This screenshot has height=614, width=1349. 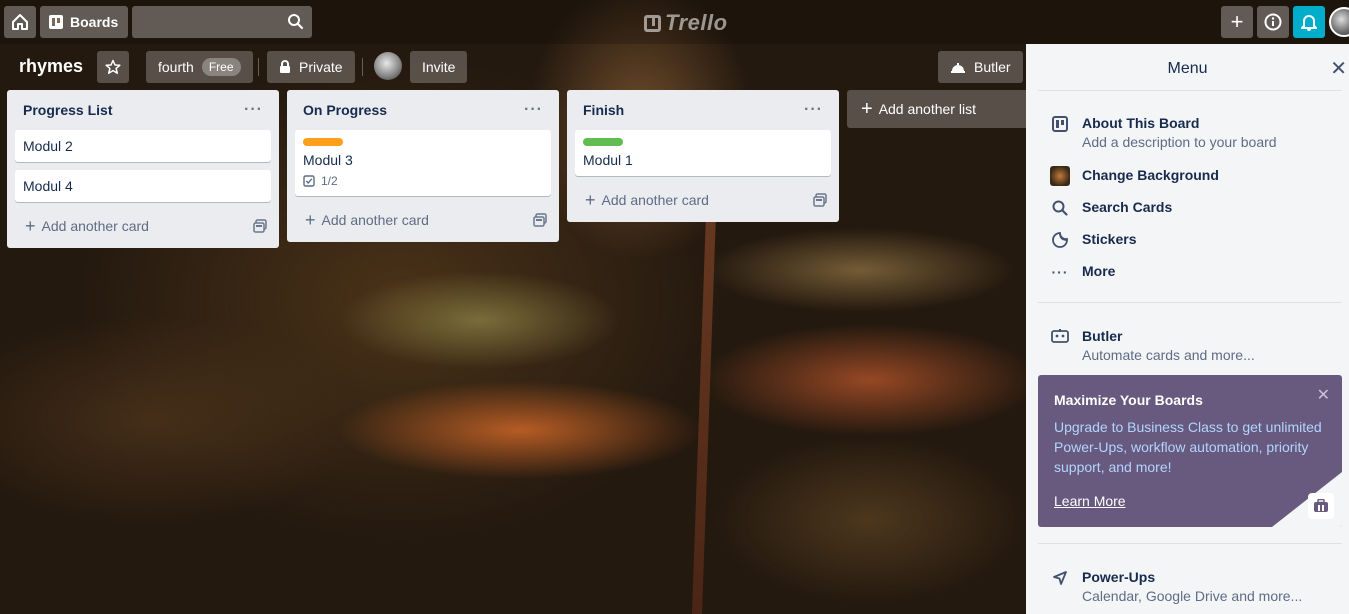 I want to click on menu-item-search-cards: Search Cards, so click(x=1111, y=207).